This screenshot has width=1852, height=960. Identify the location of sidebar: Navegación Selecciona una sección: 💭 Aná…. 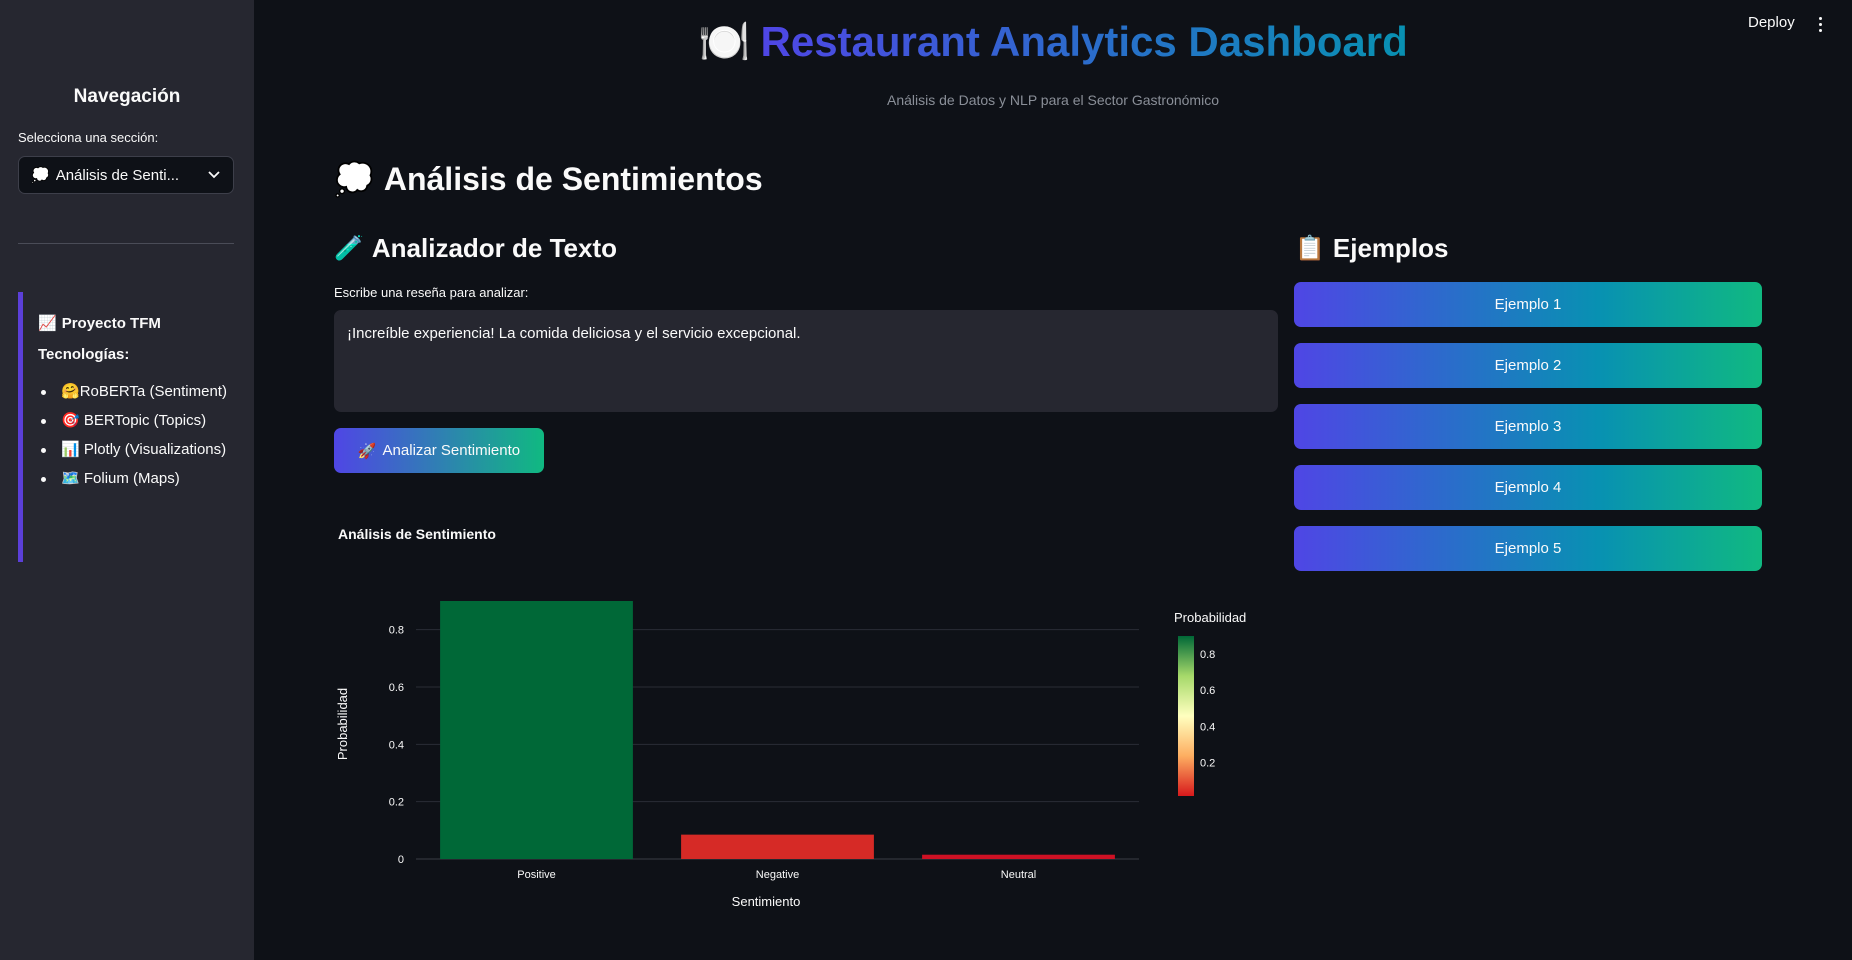
(127, 480).